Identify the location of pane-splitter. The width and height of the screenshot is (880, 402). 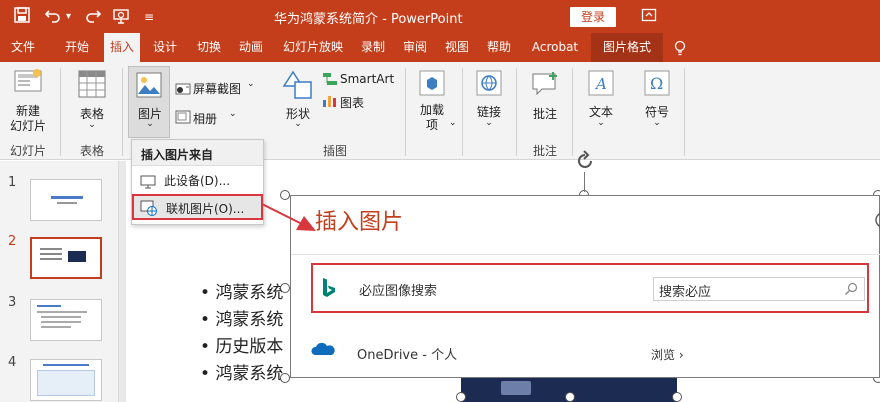
(122, 281).